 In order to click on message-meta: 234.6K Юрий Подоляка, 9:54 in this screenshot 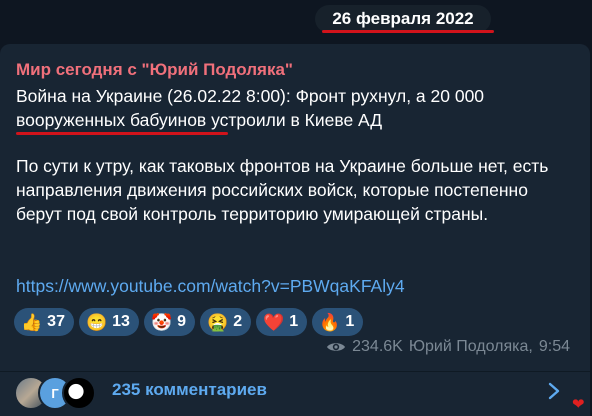, I will do `click(448, 347)`.